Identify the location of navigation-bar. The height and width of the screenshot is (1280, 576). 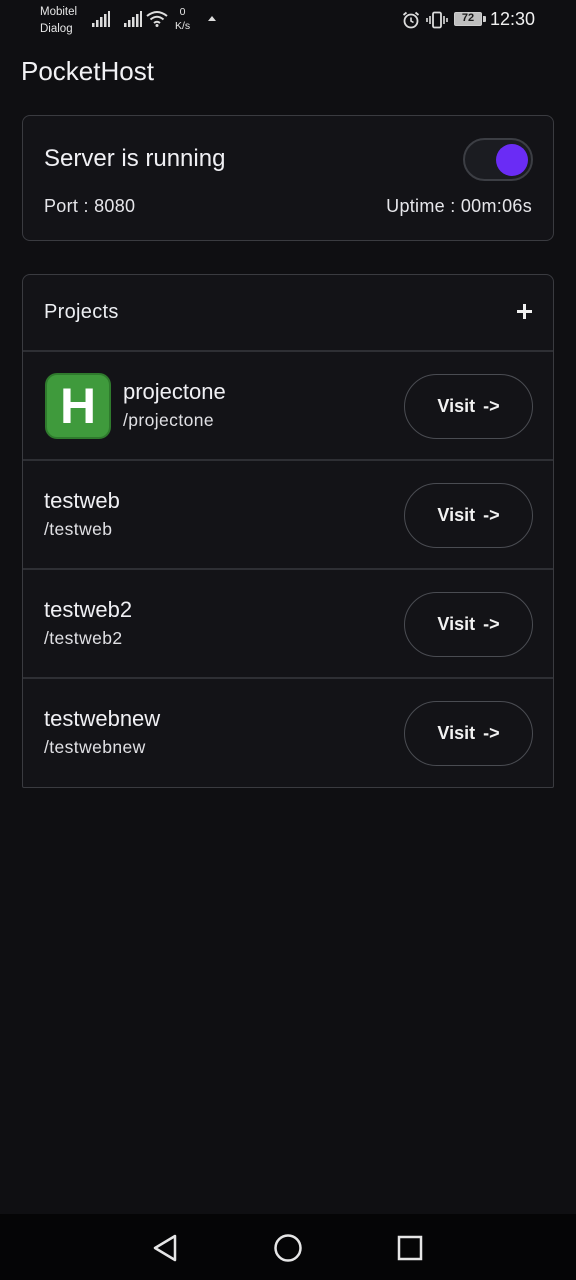
(288, 1247).